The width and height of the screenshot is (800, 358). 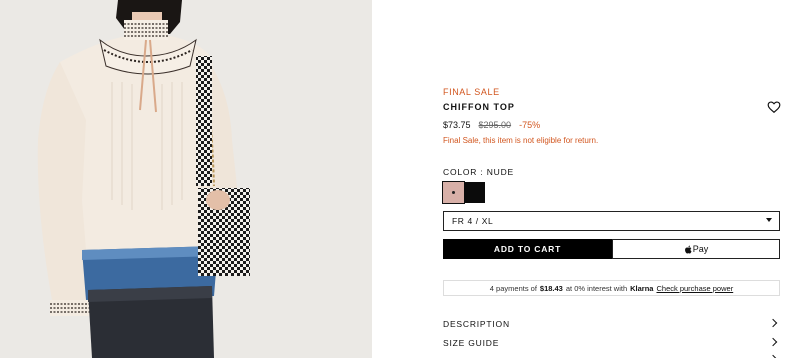 I want to click on size-select: FR 4 / XL, so click(x=611, y=221).